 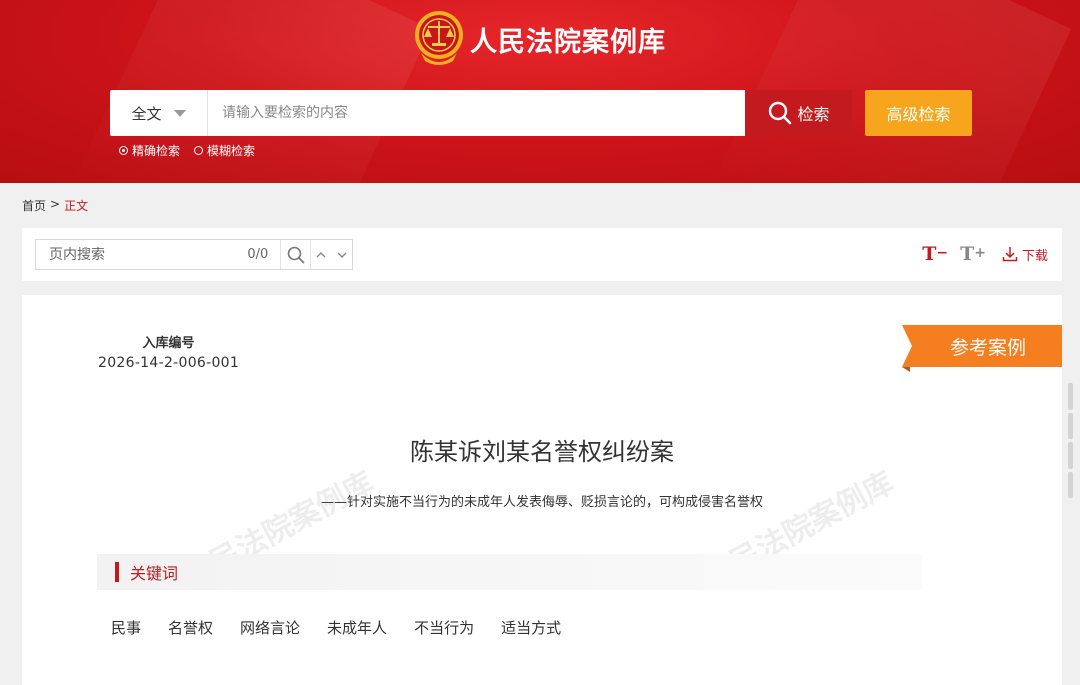 I want to click on search-mode-group: 精确检索 模糊检索, so click(x=187, y=150).